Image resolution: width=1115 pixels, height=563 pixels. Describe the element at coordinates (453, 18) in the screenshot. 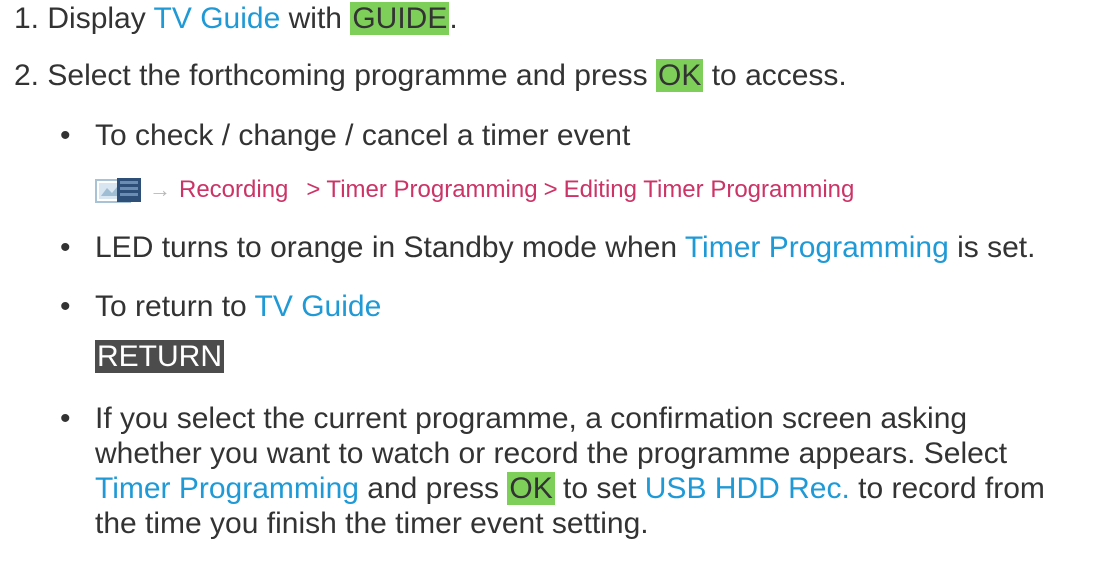

I see `step-text: .` at that location.